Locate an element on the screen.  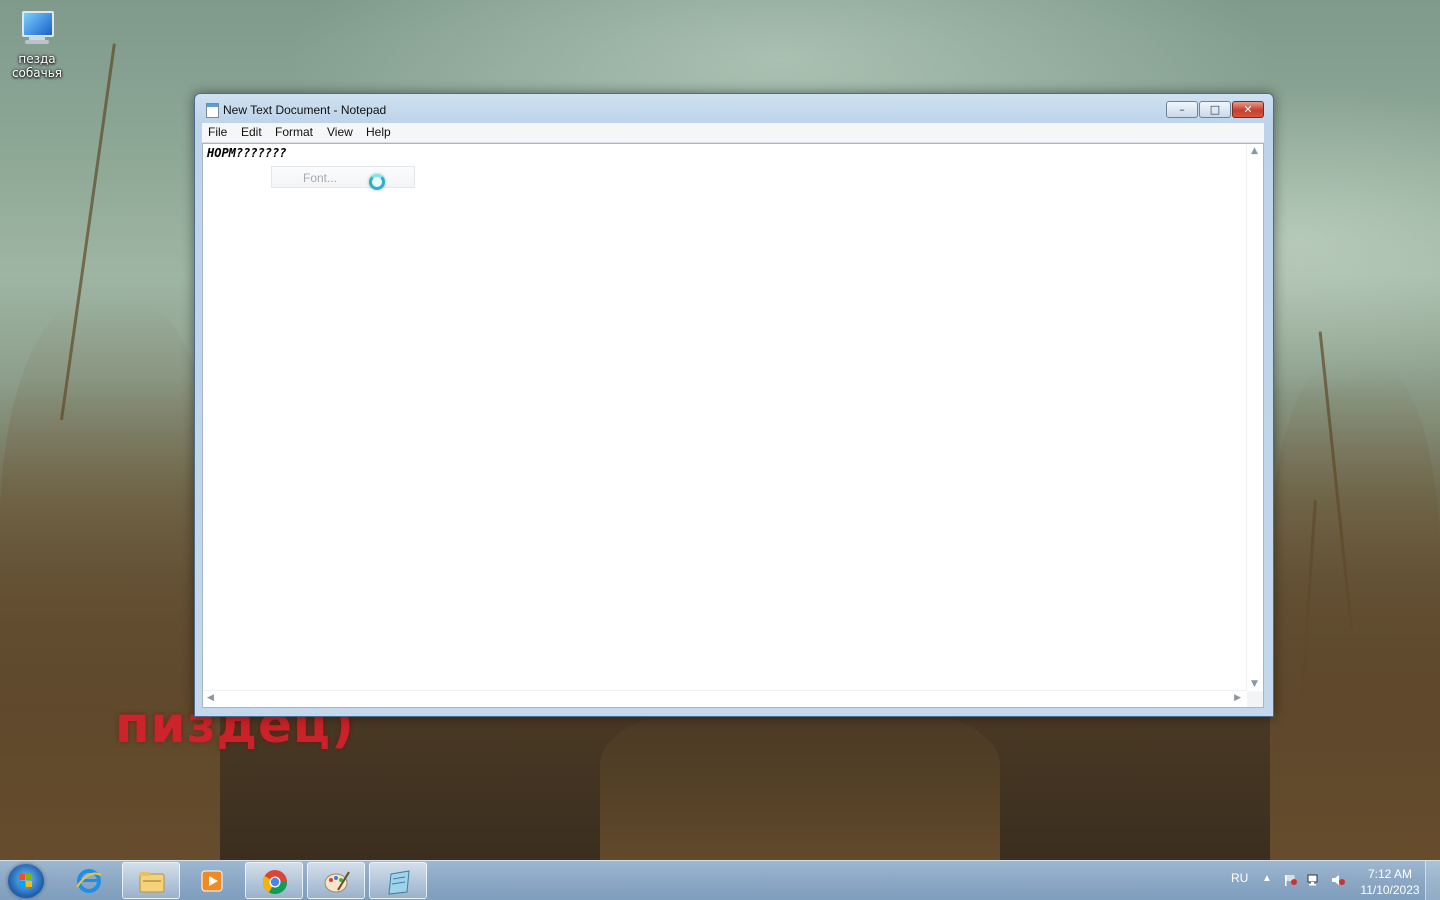
scroll-right-icon: ▶ is located at coordinates (1237, 698).